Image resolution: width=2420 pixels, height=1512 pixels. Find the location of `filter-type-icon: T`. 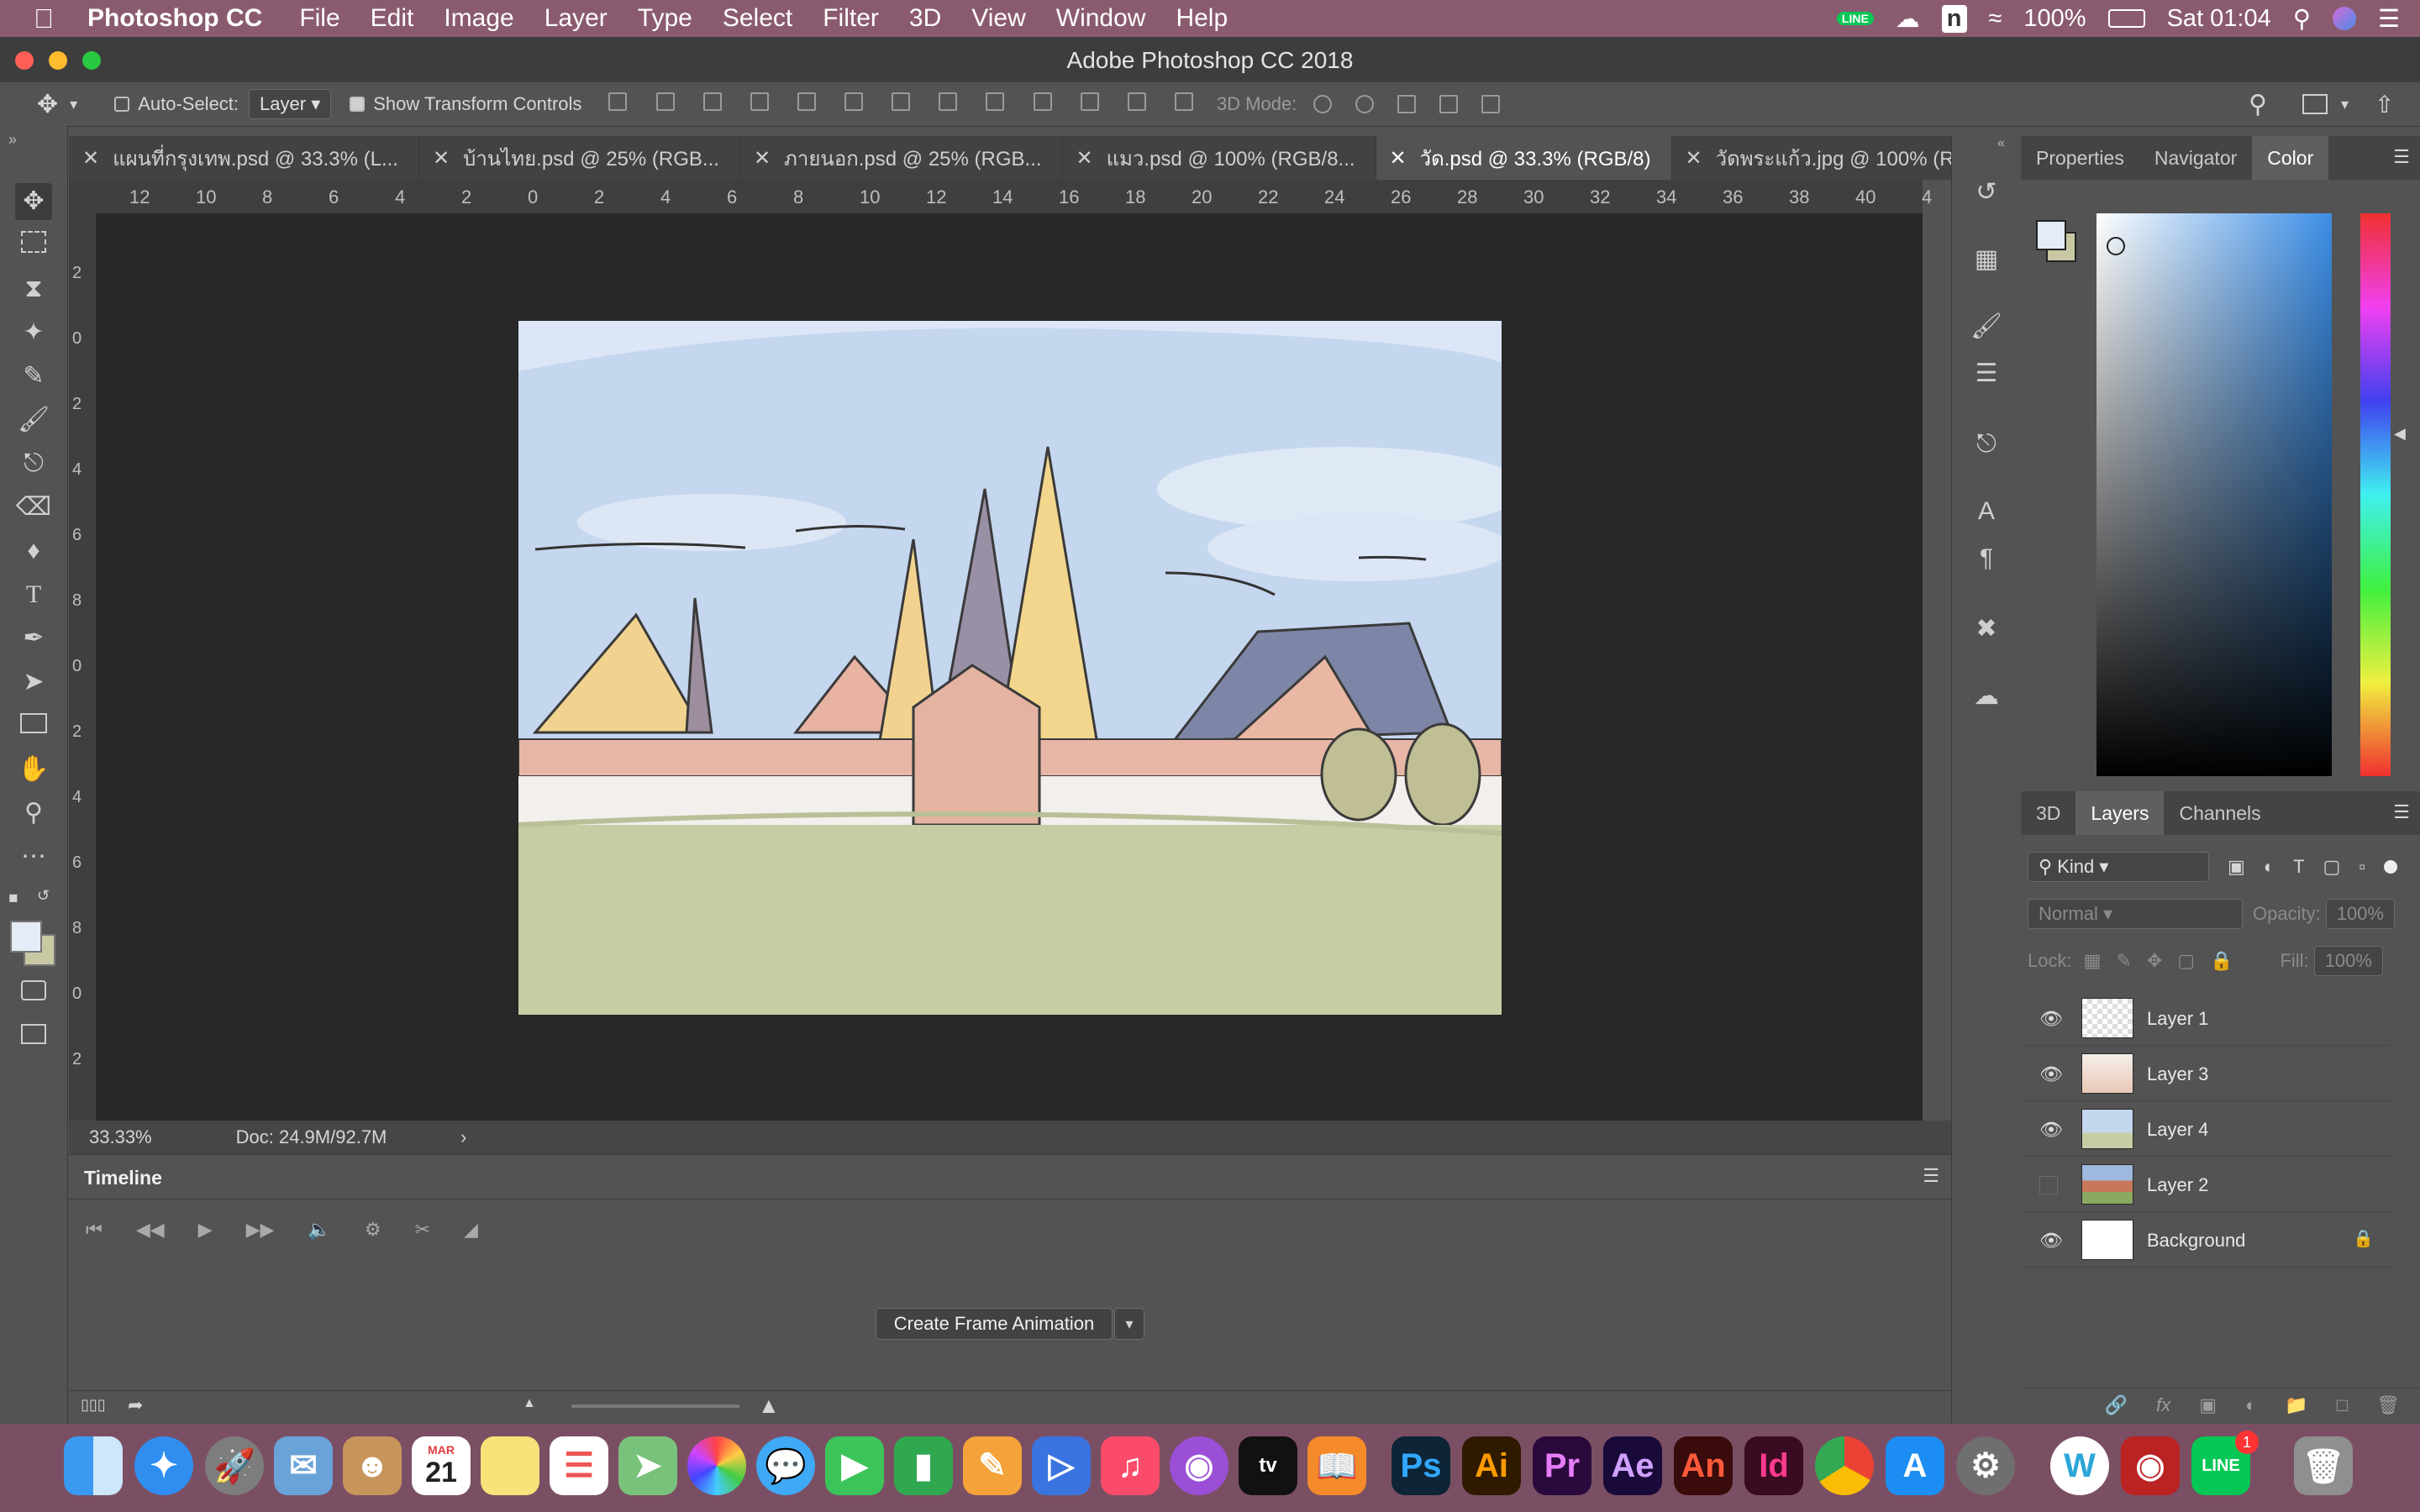

filter-type-icon: T is located at coordinates (2298, 867).